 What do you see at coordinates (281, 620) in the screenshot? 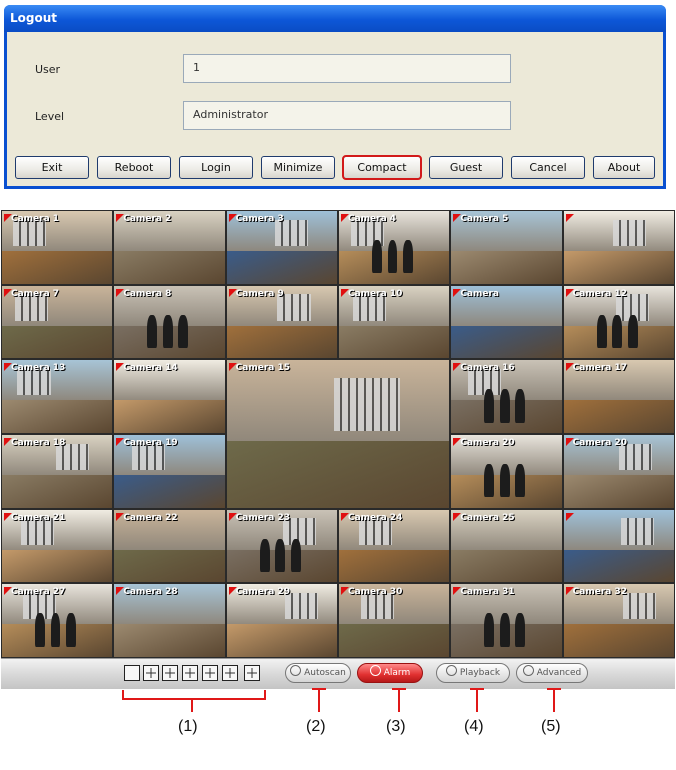
I see `camera-view: Camera 29` at bounding box center [281, 620].